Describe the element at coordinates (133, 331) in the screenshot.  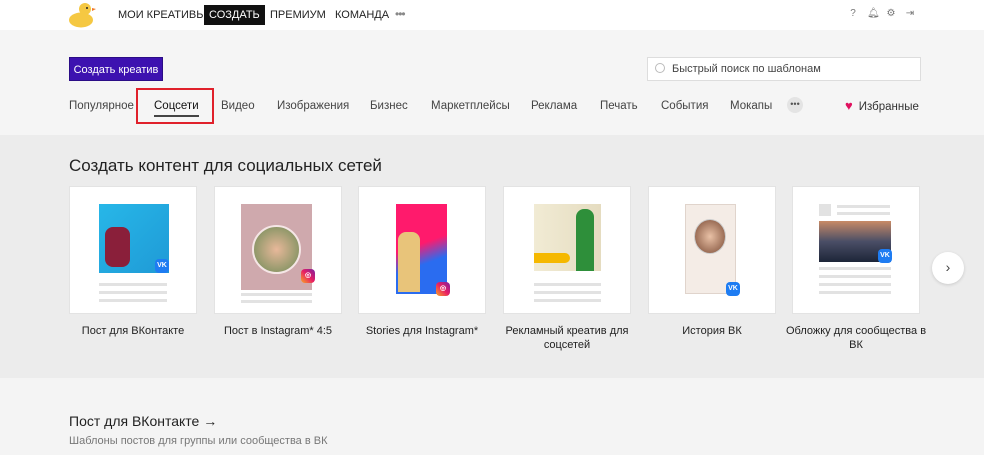
I see `card-label: Пост для ВКонтакте` at that location.